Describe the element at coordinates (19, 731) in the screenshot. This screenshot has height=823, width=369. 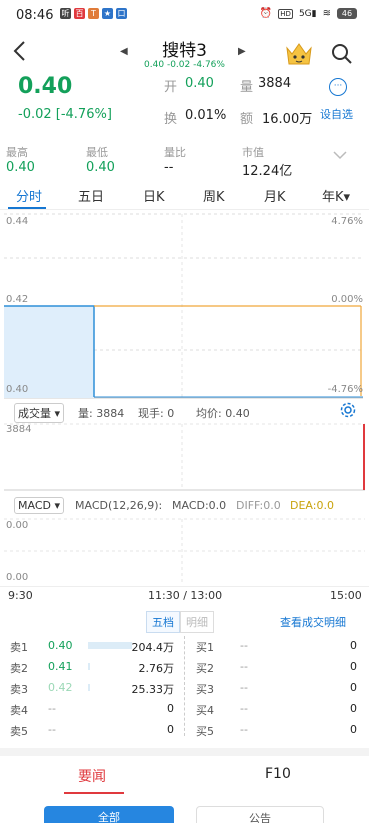
I see `sell-level-label: 卖5` at that location.